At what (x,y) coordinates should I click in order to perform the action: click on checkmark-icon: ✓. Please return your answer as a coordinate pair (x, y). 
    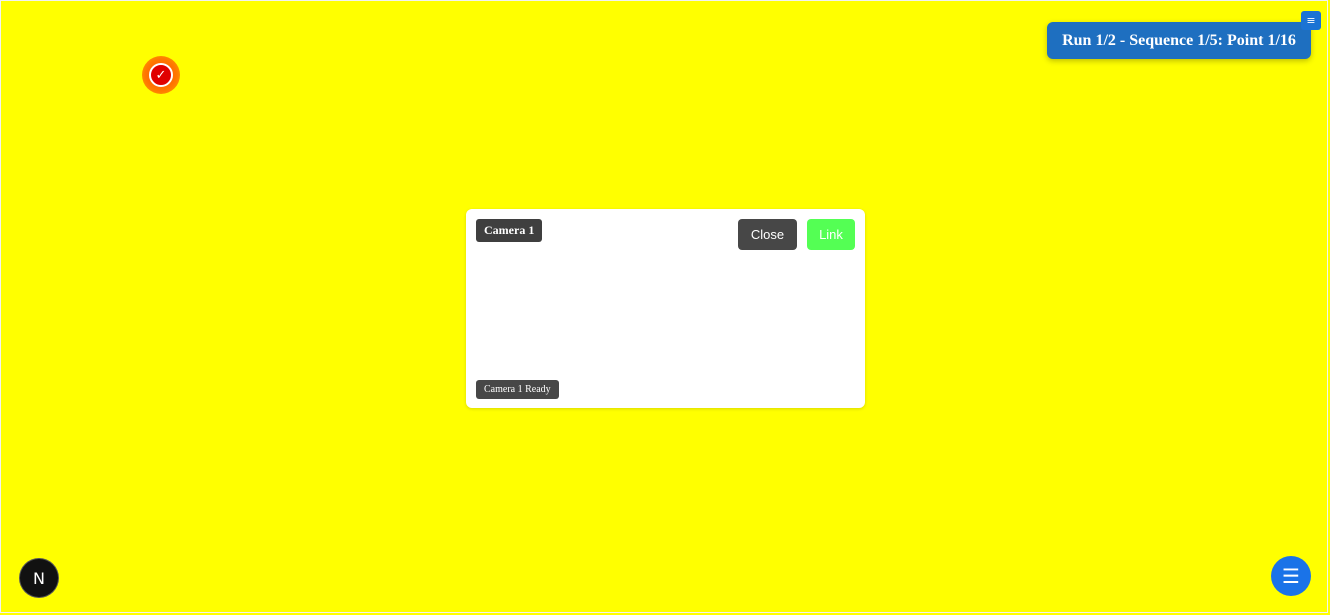
    Looking at the image, I should click on (161, 75).